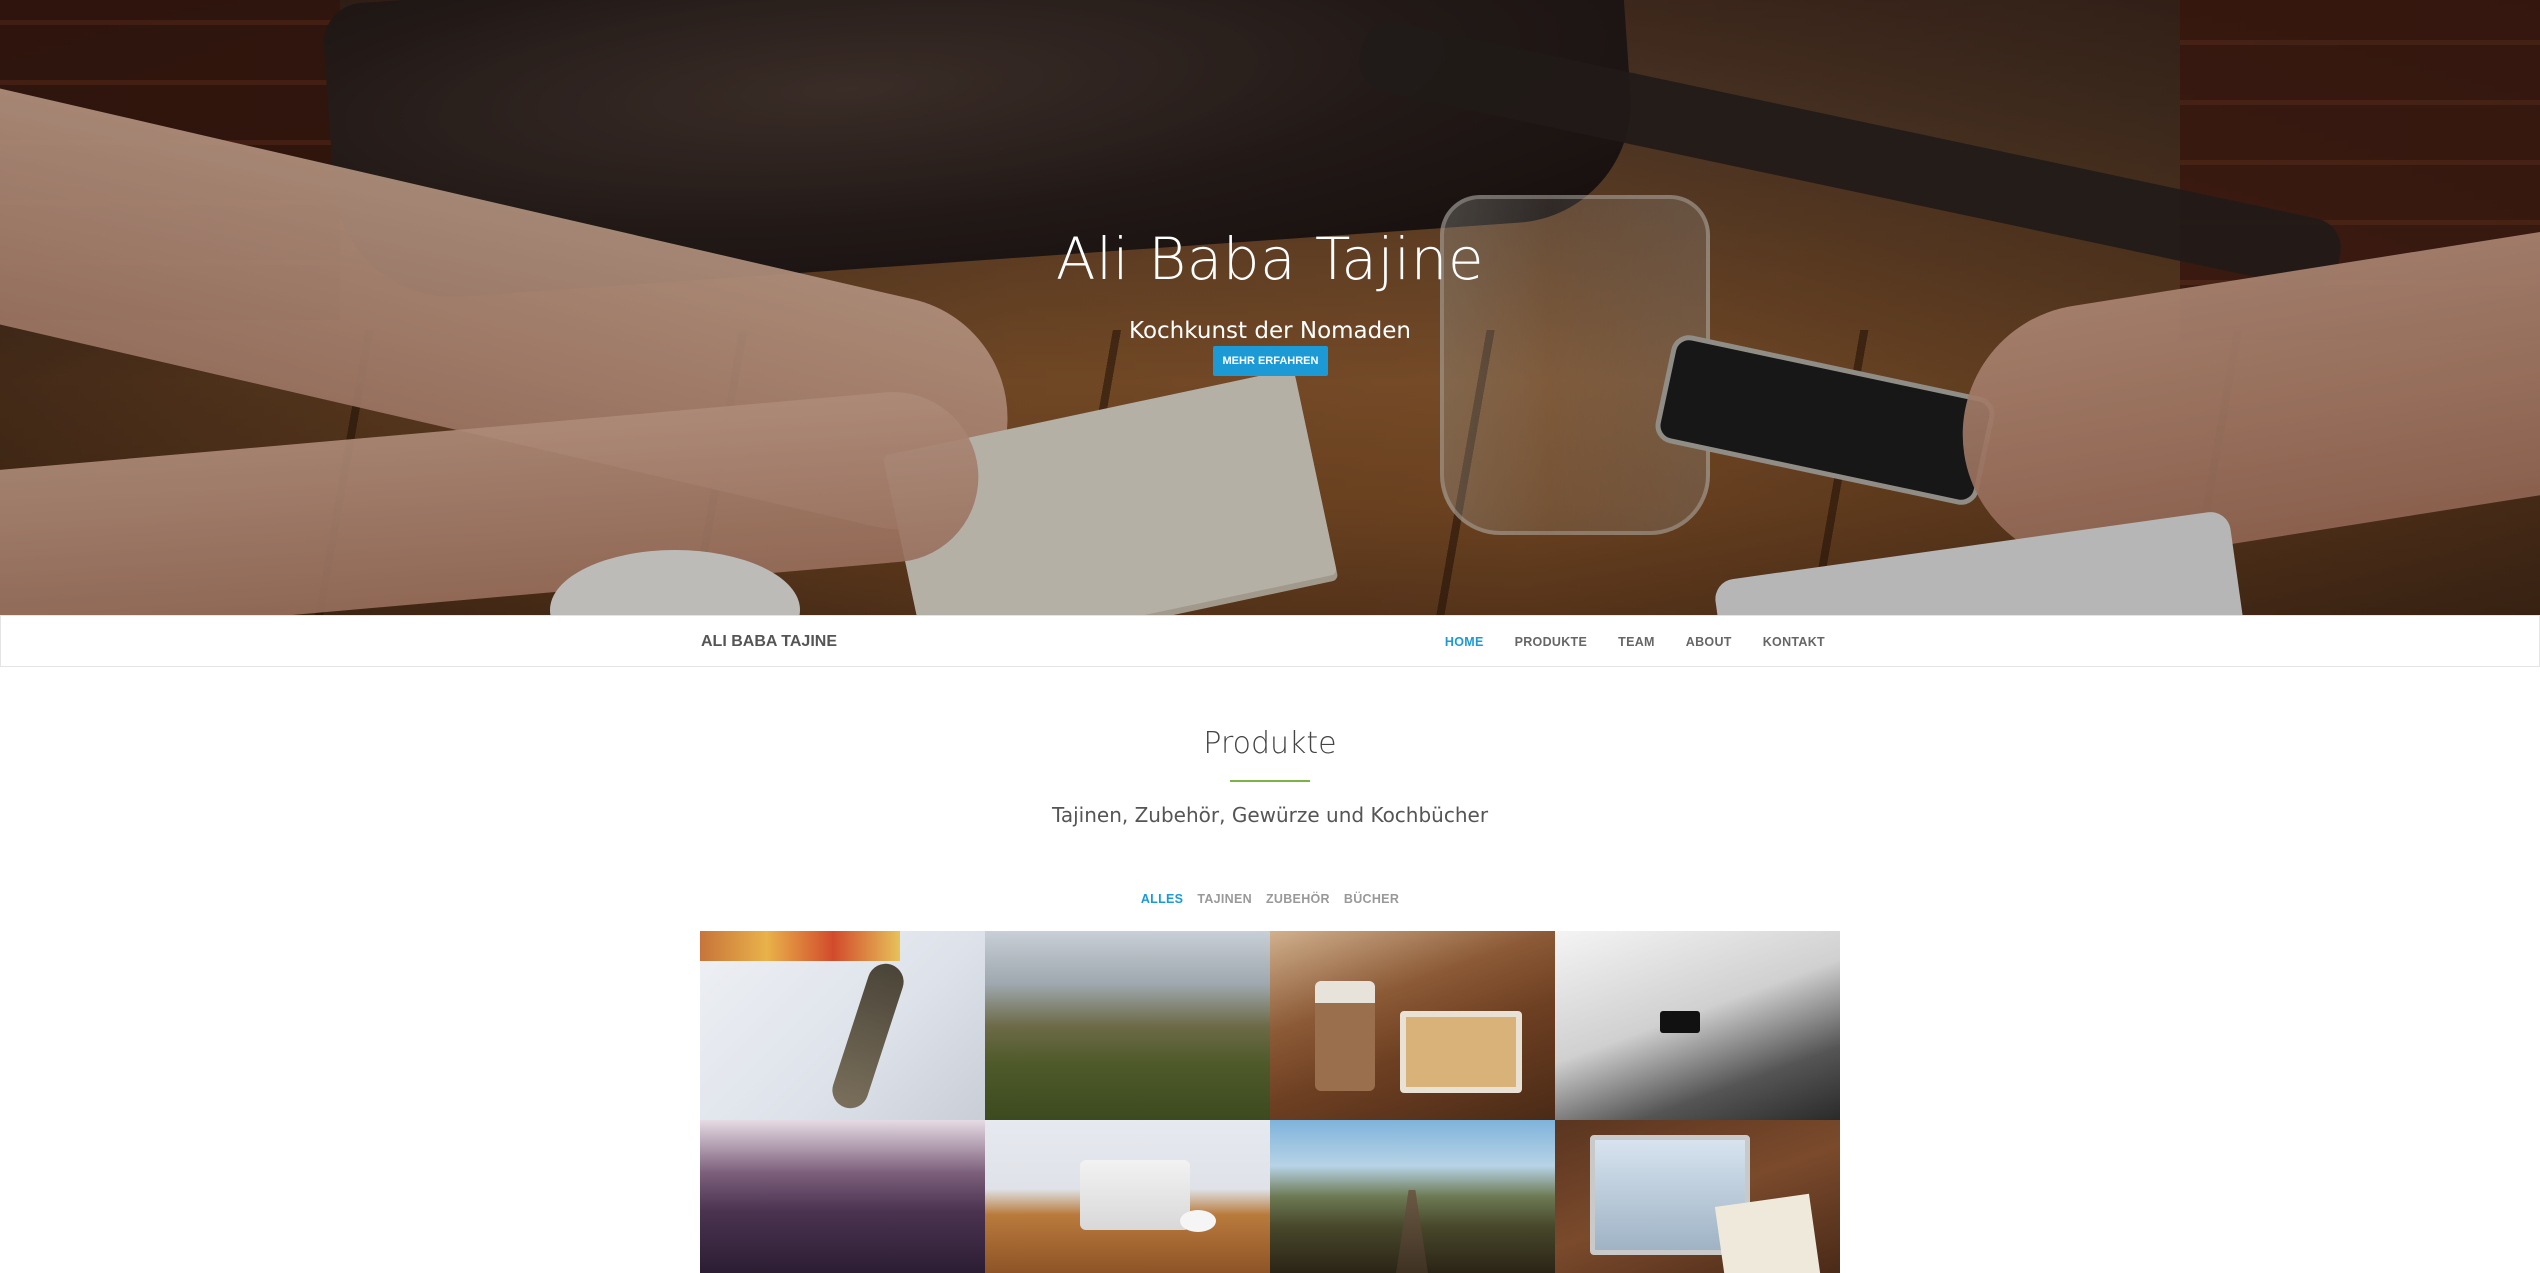 This screenshot has width=2540, height=1273. What do you see at coordinates (1270, 815) in the screenshot?
I see `products-subtitle: Tajinen, Zubehör, Gewürze und Kochbücher` at bounding box center [1270, 815].